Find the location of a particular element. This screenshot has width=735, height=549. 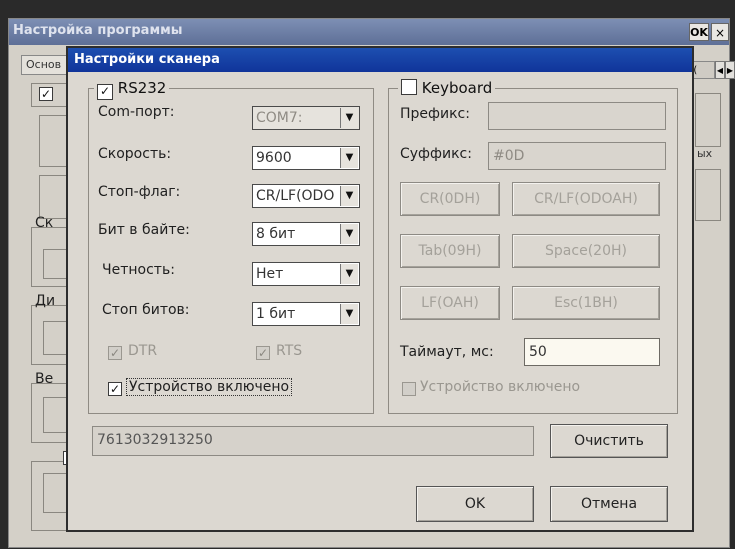

keyboard-device-enabled-checkbox is located at coordinates (409, 389).